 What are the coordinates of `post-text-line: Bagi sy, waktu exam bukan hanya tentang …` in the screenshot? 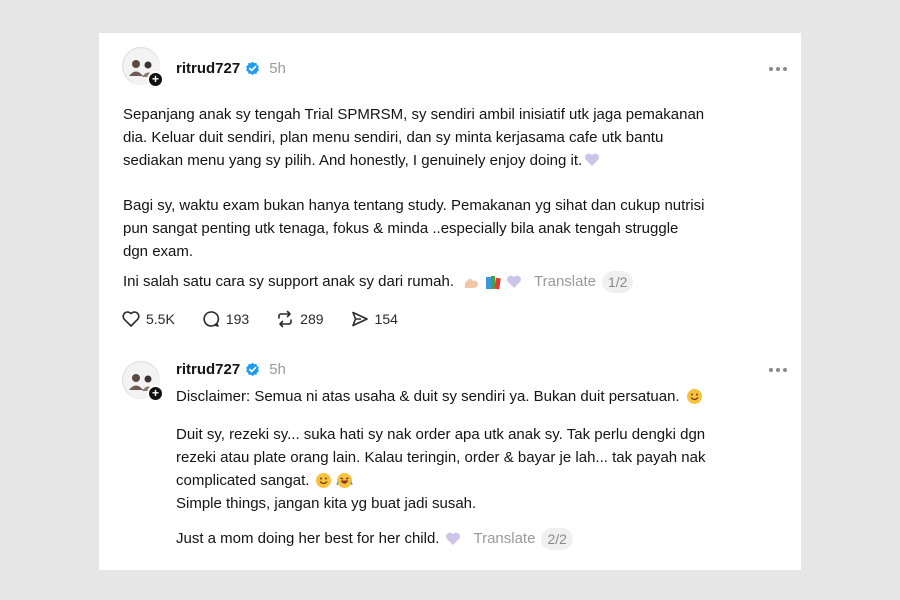 It's located at (414, 205).